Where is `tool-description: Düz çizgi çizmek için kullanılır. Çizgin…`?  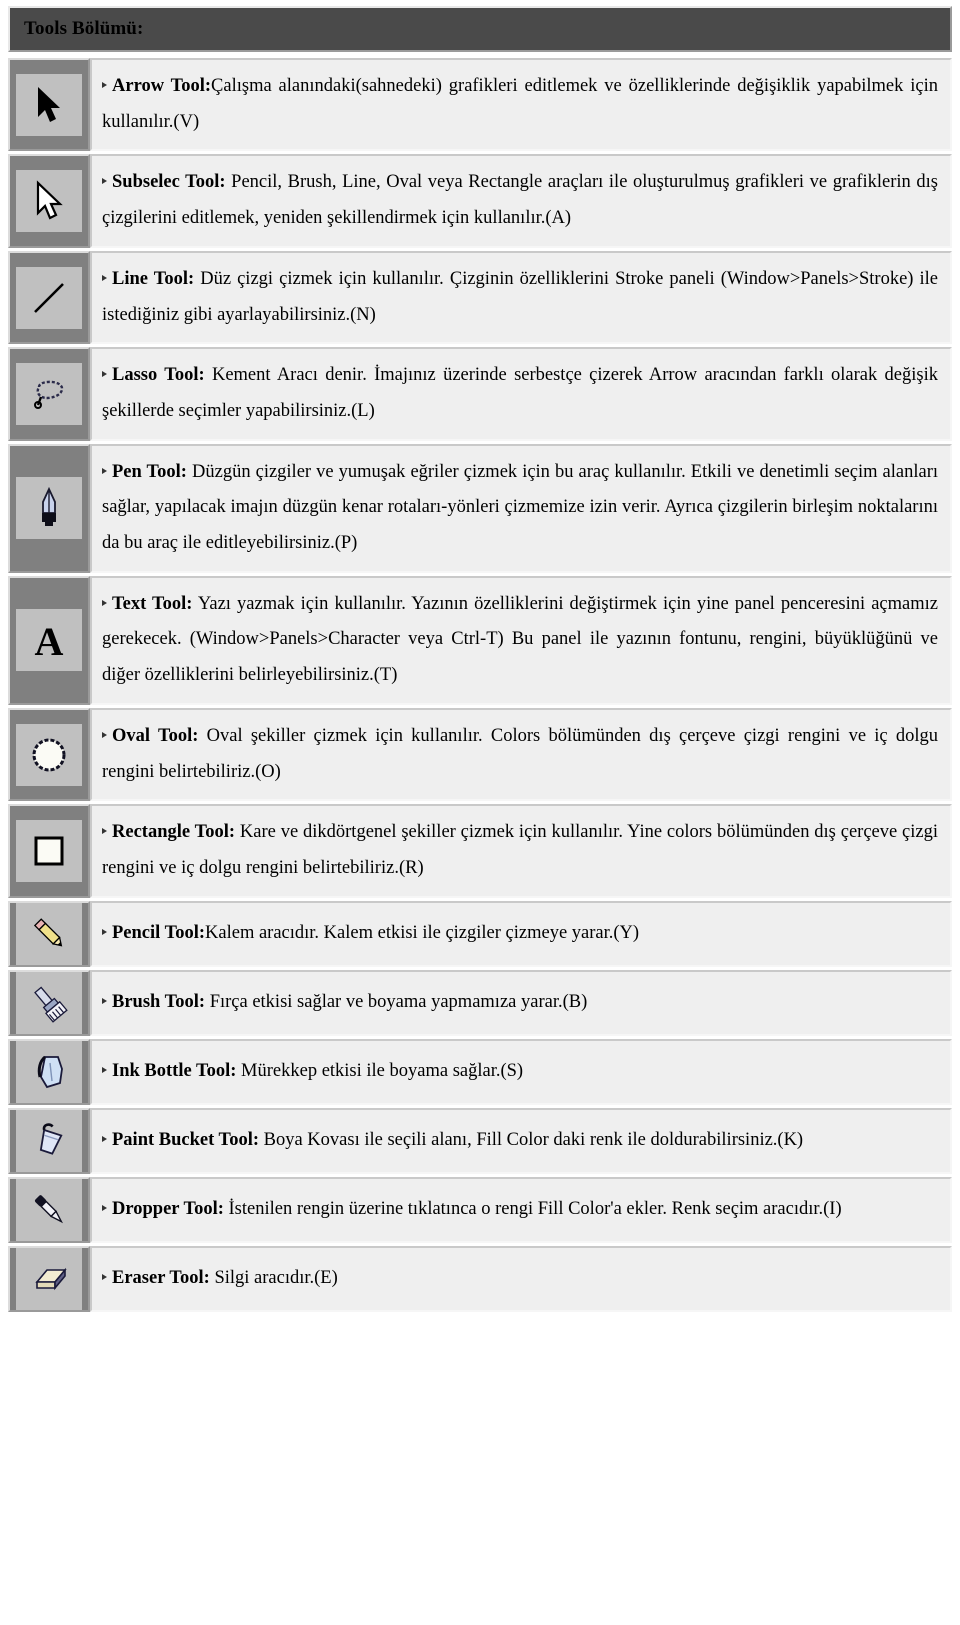 tool-description: Düz çizgi çizmek için kullanılır. Çizgin… is located at coordinates (520, 296).